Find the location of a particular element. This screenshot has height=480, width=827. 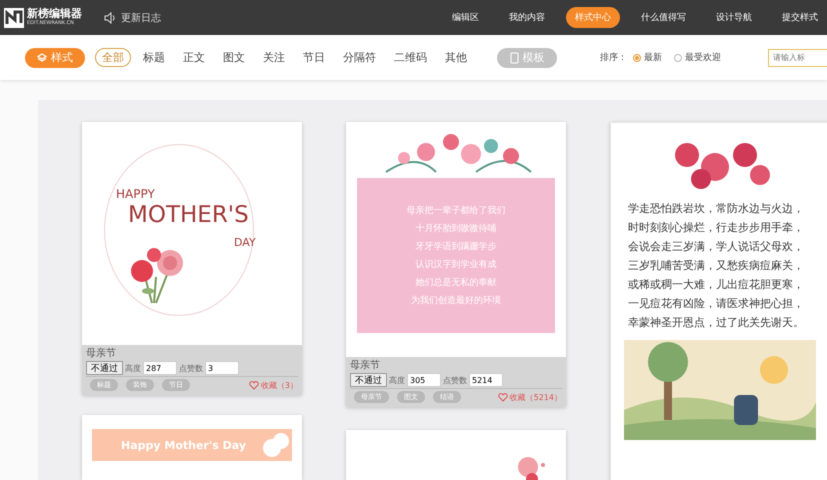

logo-icon is located at coordinates (14, 18).